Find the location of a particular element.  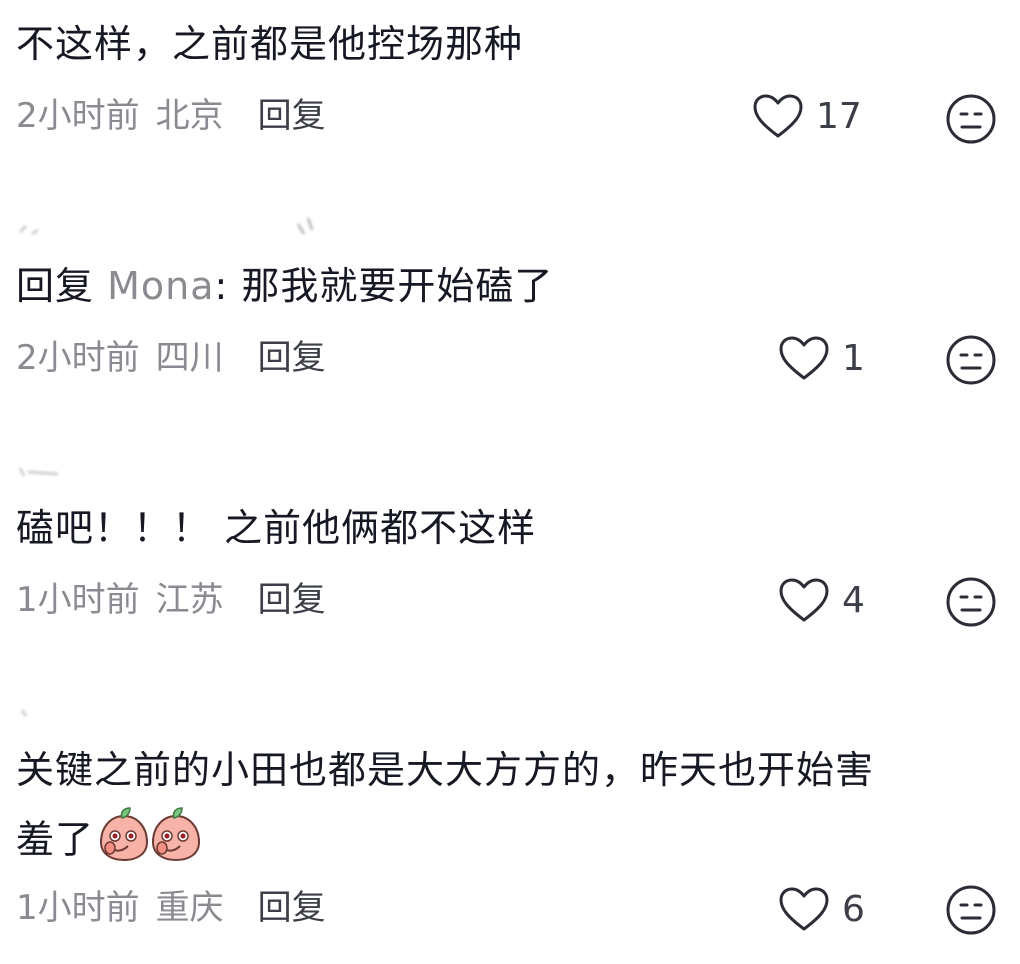

like-count: 6 is located at coordinates (853, 909).